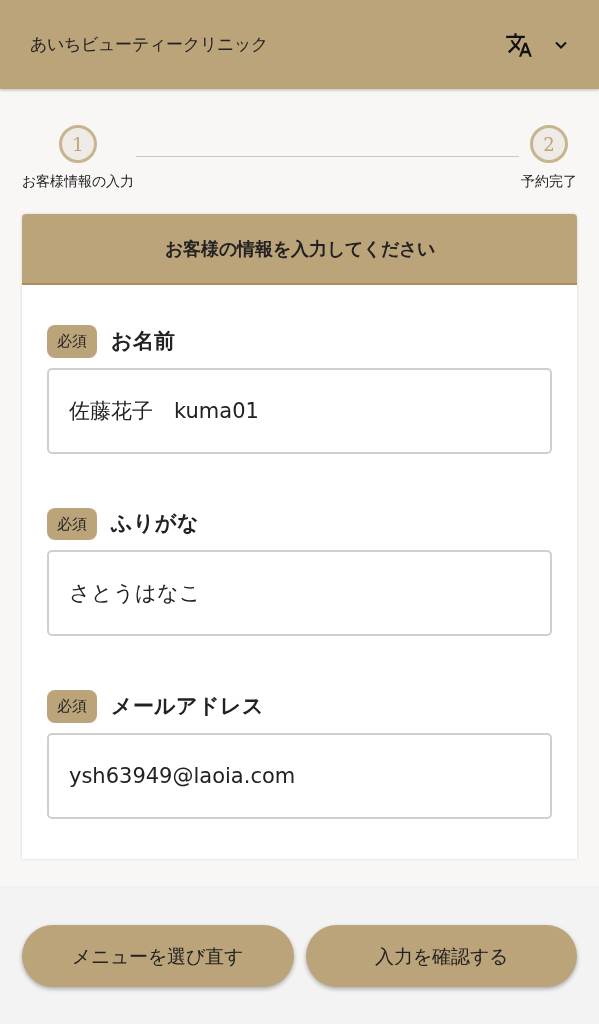  What do you see at coordinates (187, 706) in the screenshot?
I see `field-label: メールアドレス` at bounding box center [187, 706].